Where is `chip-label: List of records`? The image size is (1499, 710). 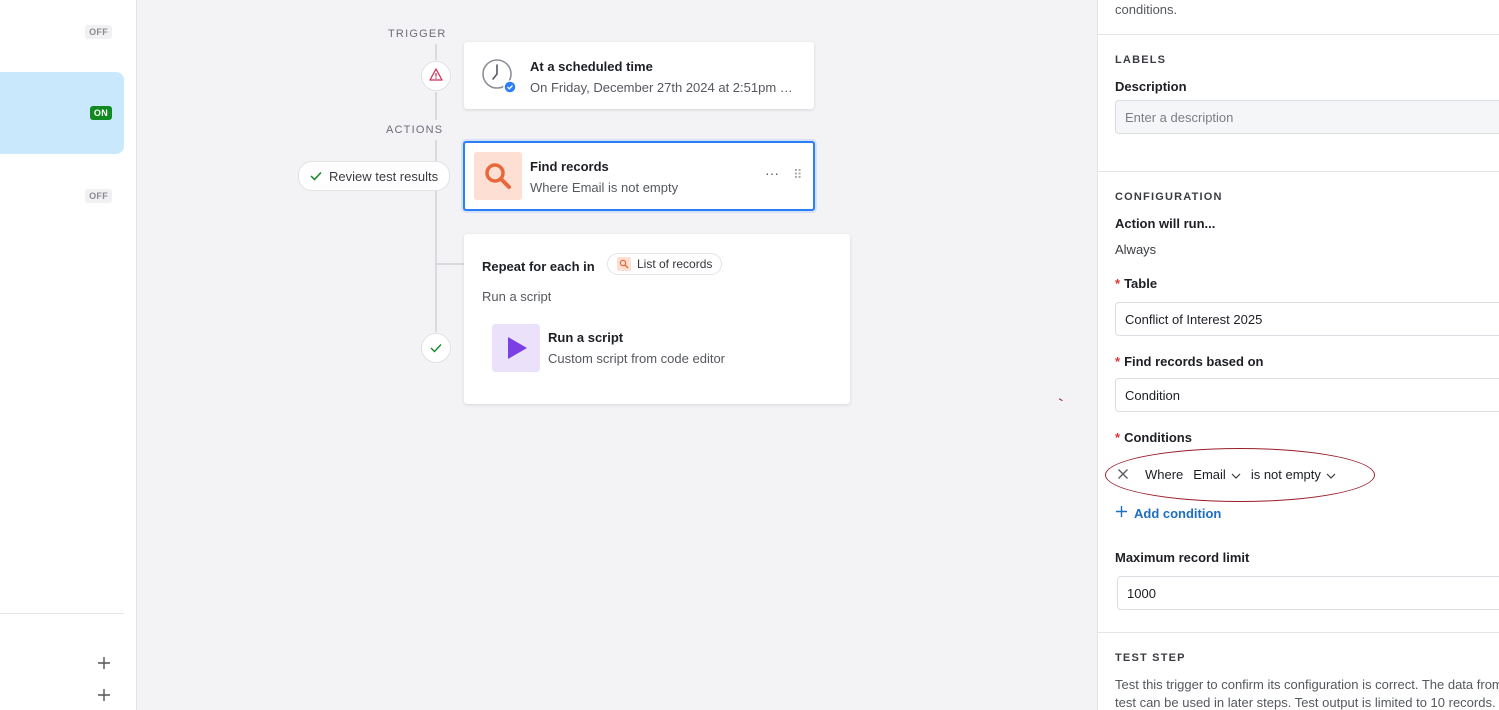
chip-label: List of records is located at coordinates (675, 264).